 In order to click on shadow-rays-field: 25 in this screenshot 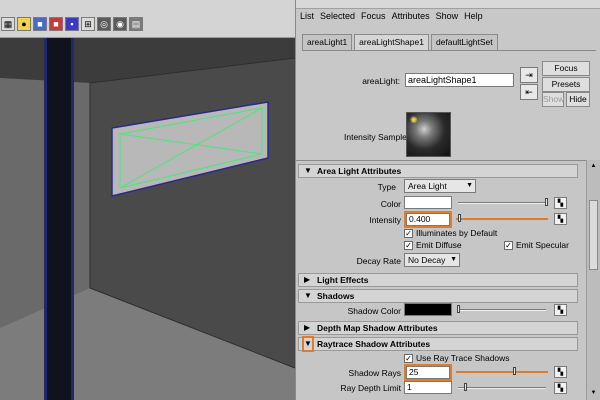, I will do `click(428, 372)`.